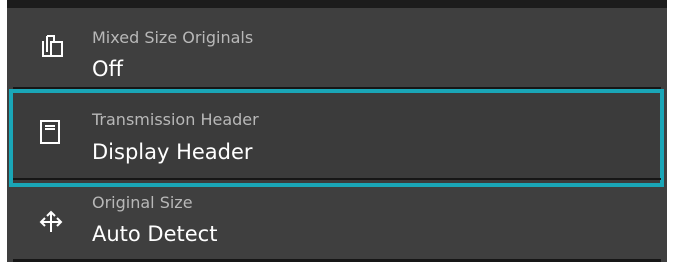 The width and height of the screenshot is (673, 262). What do you see at coordinates (50, 132) in the screenshot?
I see `header-document-icon` at bounding box center [50, 132].